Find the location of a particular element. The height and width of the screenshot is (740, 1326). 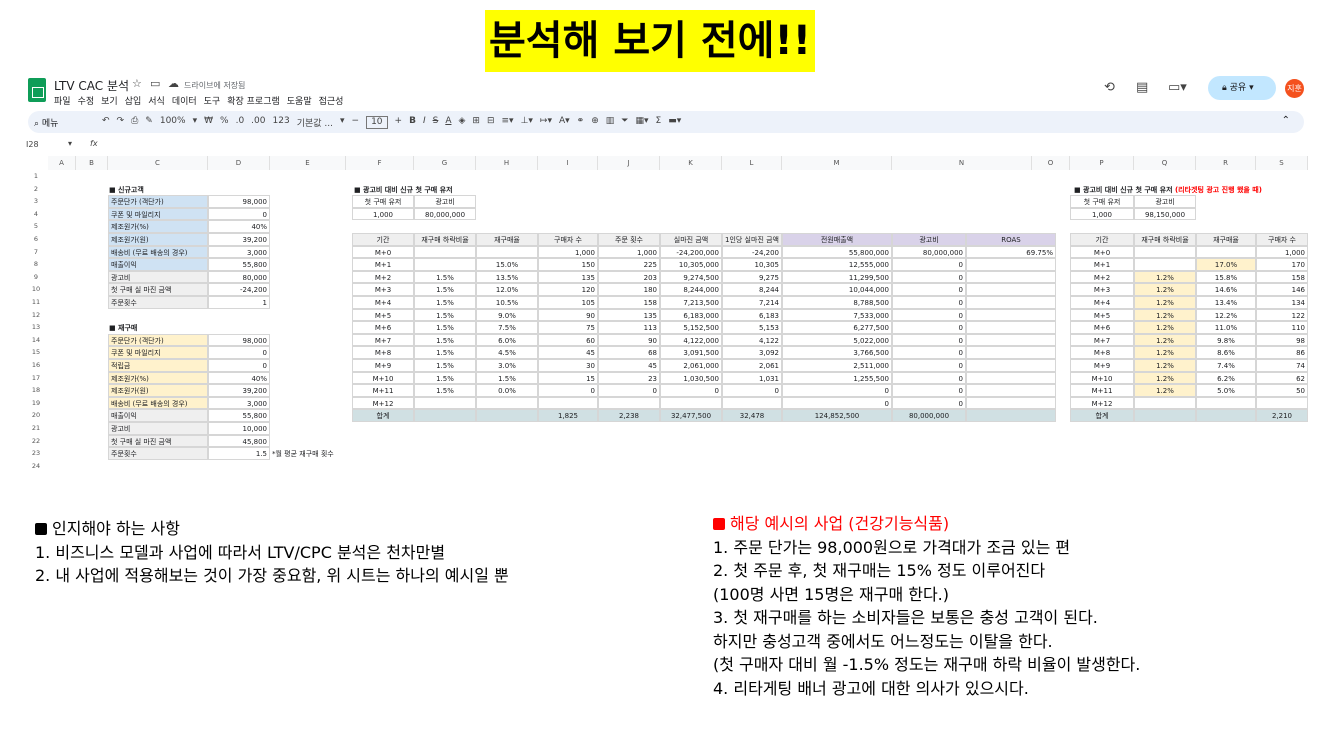

value-cell: 10,000 is located at coordinates (239, 428).